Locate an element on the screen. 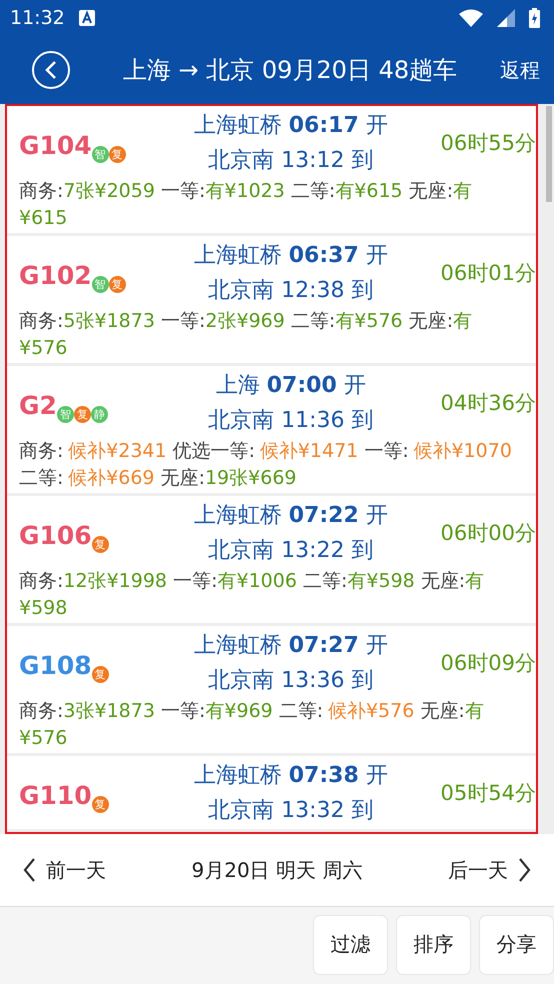 The height and width of the screenshot is (984, 554). clock-time: 11:32 is located at coordinates (37, 18).